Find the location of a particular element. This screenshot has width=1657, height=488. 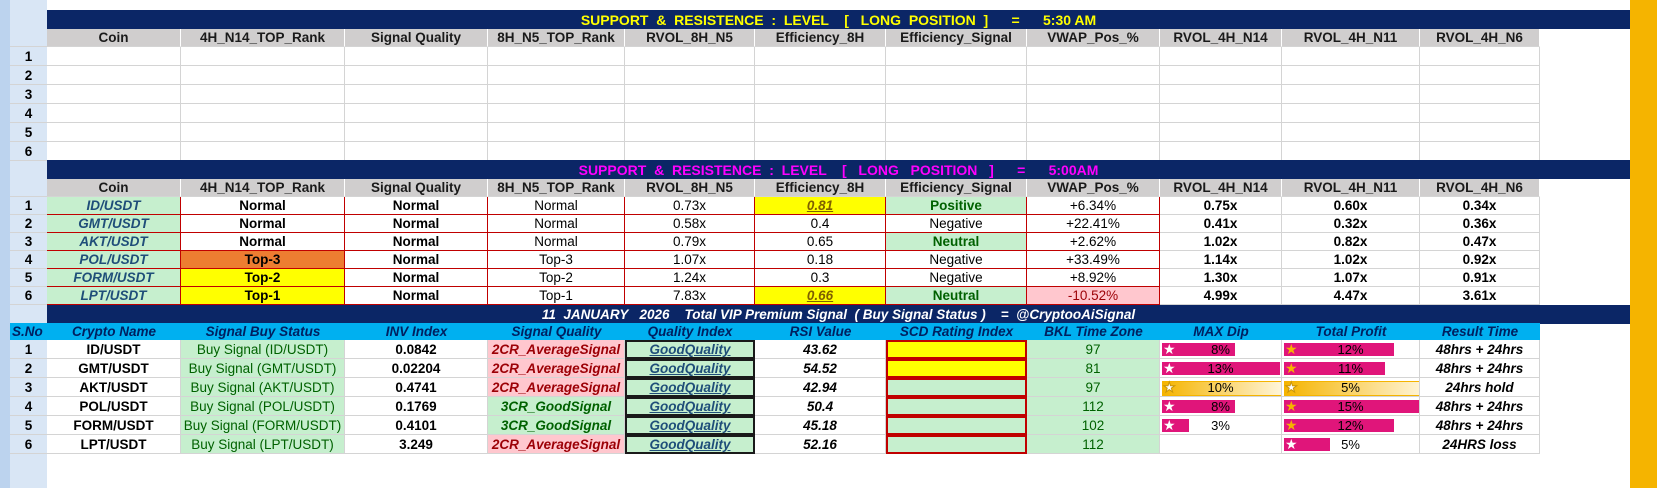

cell-r8: Normal is located at coordinates (556, 224).